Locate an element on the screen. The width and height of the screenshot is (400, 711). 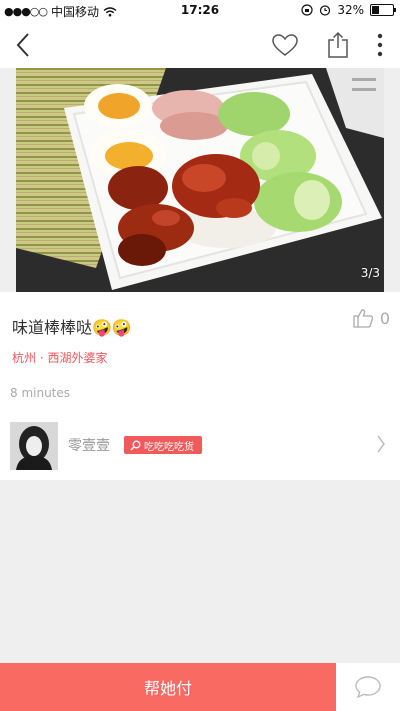
avatar-image is located at coordinates (34, 446).